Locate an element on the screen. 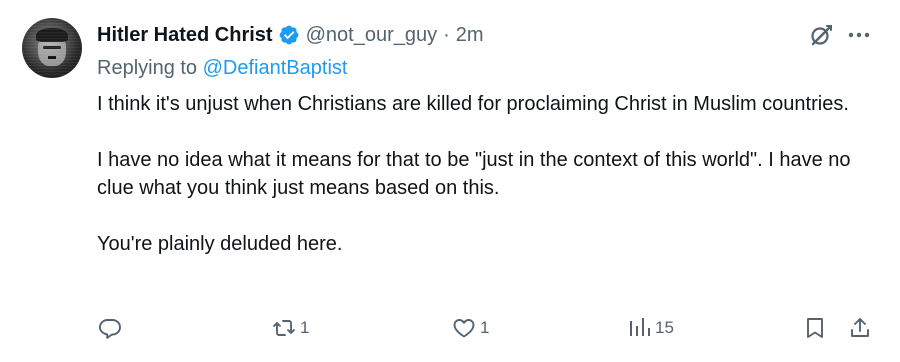 The height and width of the screenshot is (362, 900). analytics-icon is located at coordinates (640, 327).